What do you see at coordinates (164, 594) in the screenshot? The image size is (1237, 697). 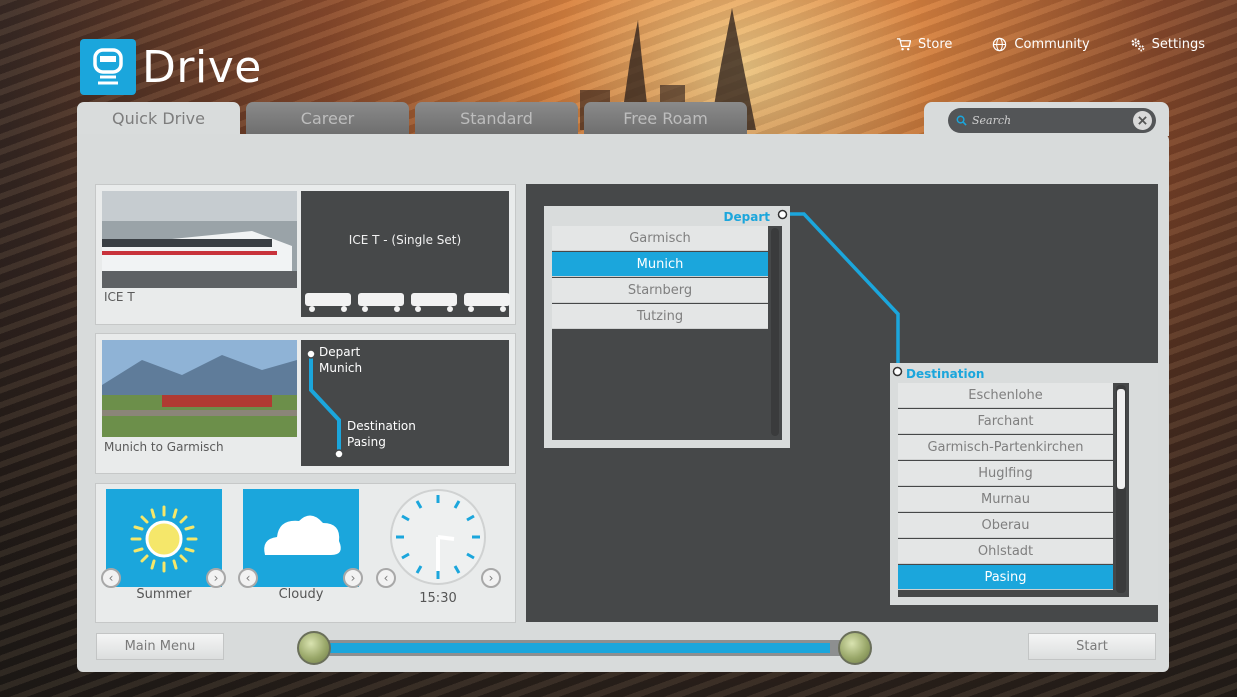 I see `season-label: Summer` at bounding box center [164, 594].